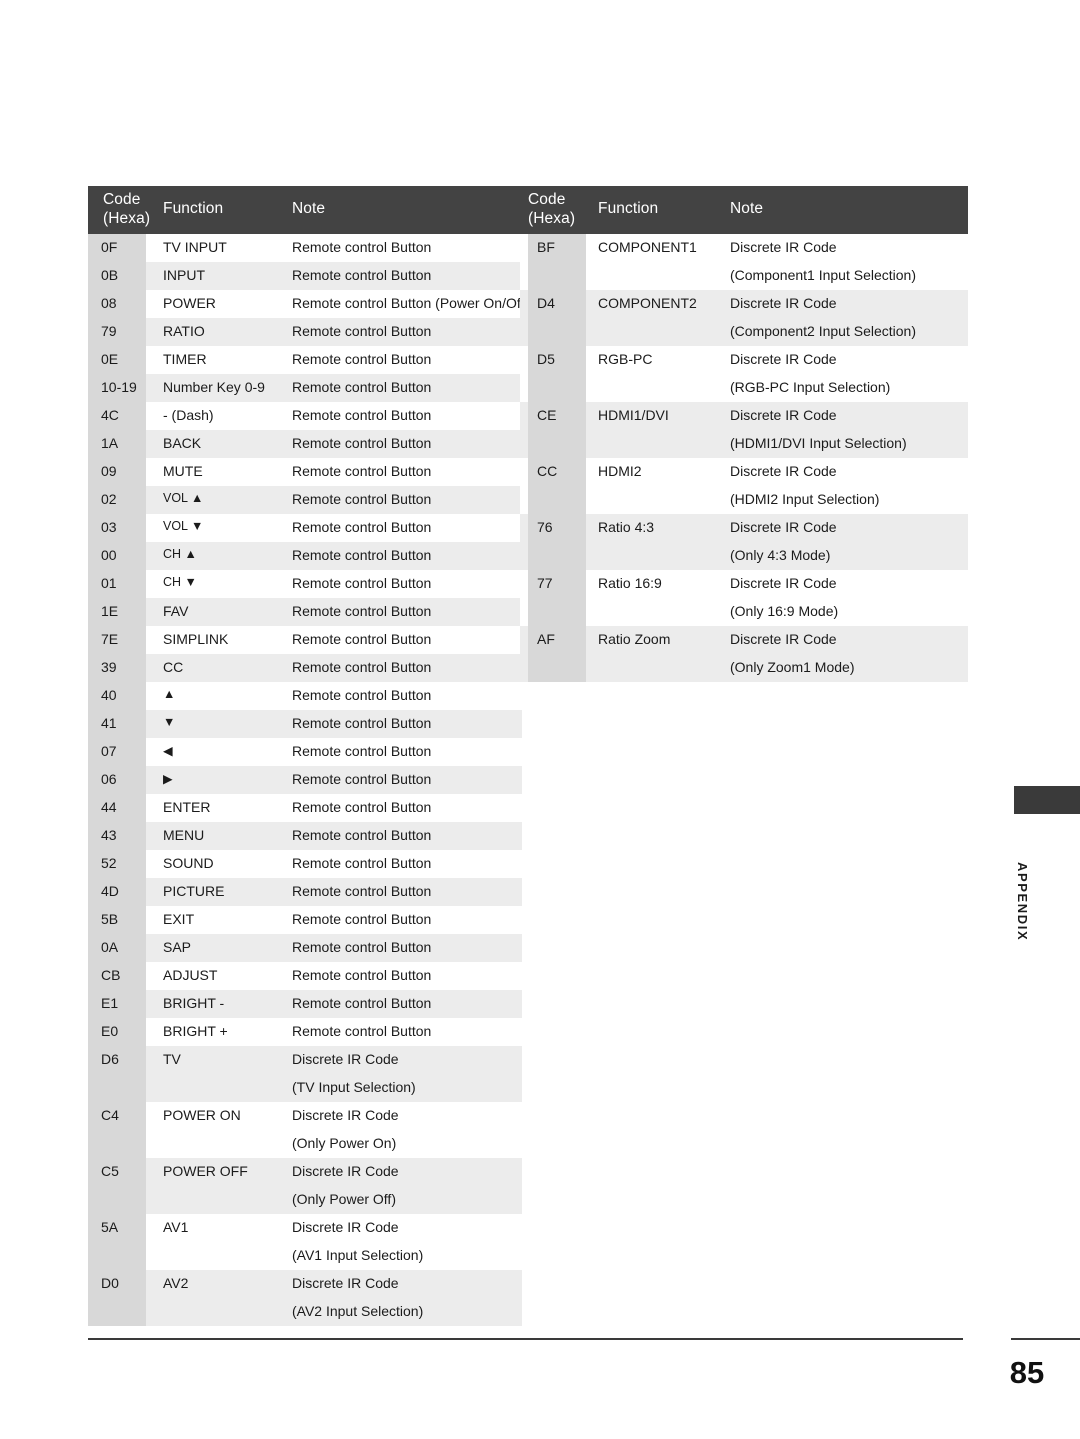 This screenshot has width=1080, height=1439. What do you see at coordinates (305, 500) in the screenshot?
I see `table-row: 02 VOL ▲ Remote control Button` at bounding box center [305, 500].